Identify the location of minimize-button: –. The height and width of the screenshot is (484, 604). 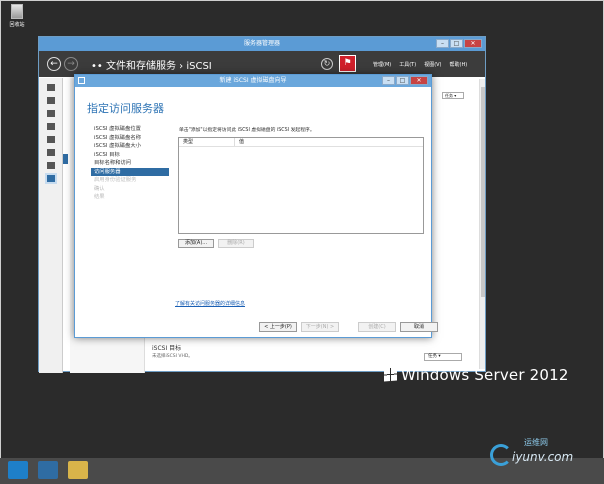
(442, 43).